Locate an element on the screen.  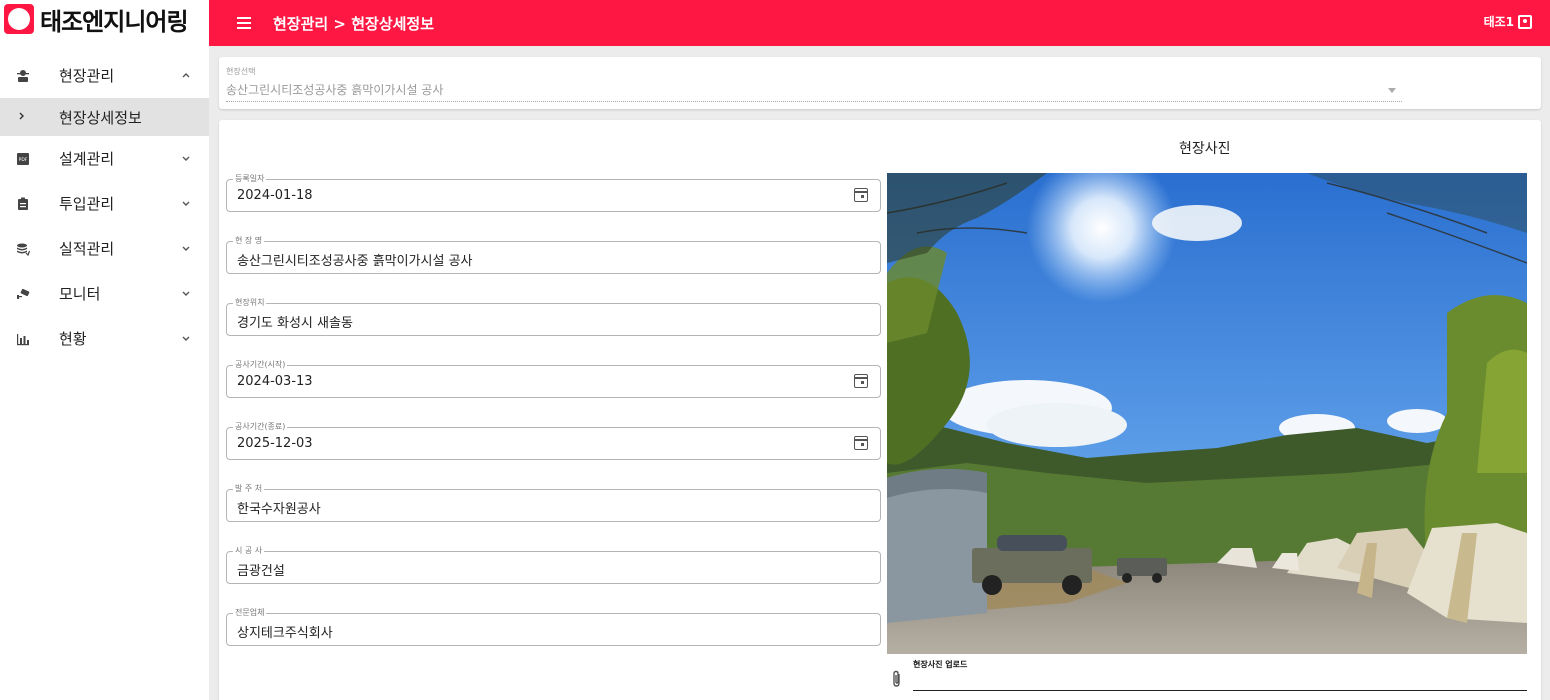
bar-chart-icon is located at coordinates (23, 339).